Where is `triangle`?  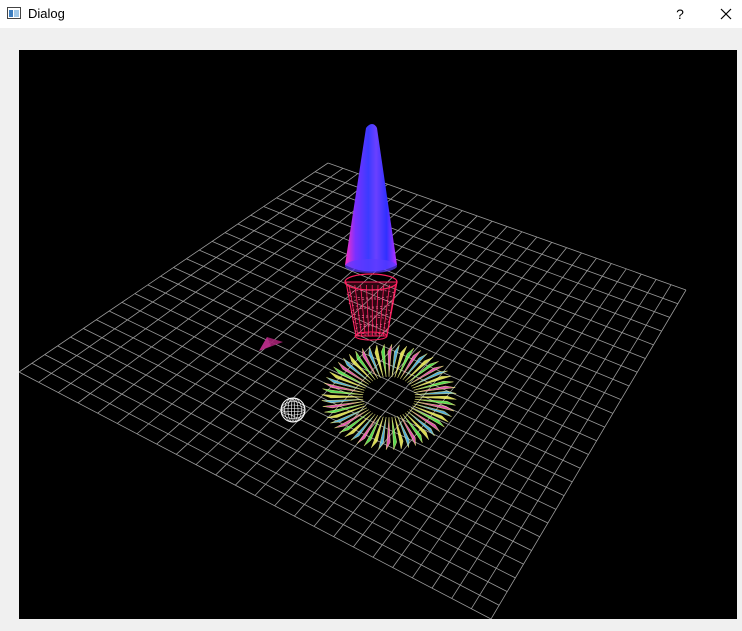
triangle is located at coordinates (271, 344).